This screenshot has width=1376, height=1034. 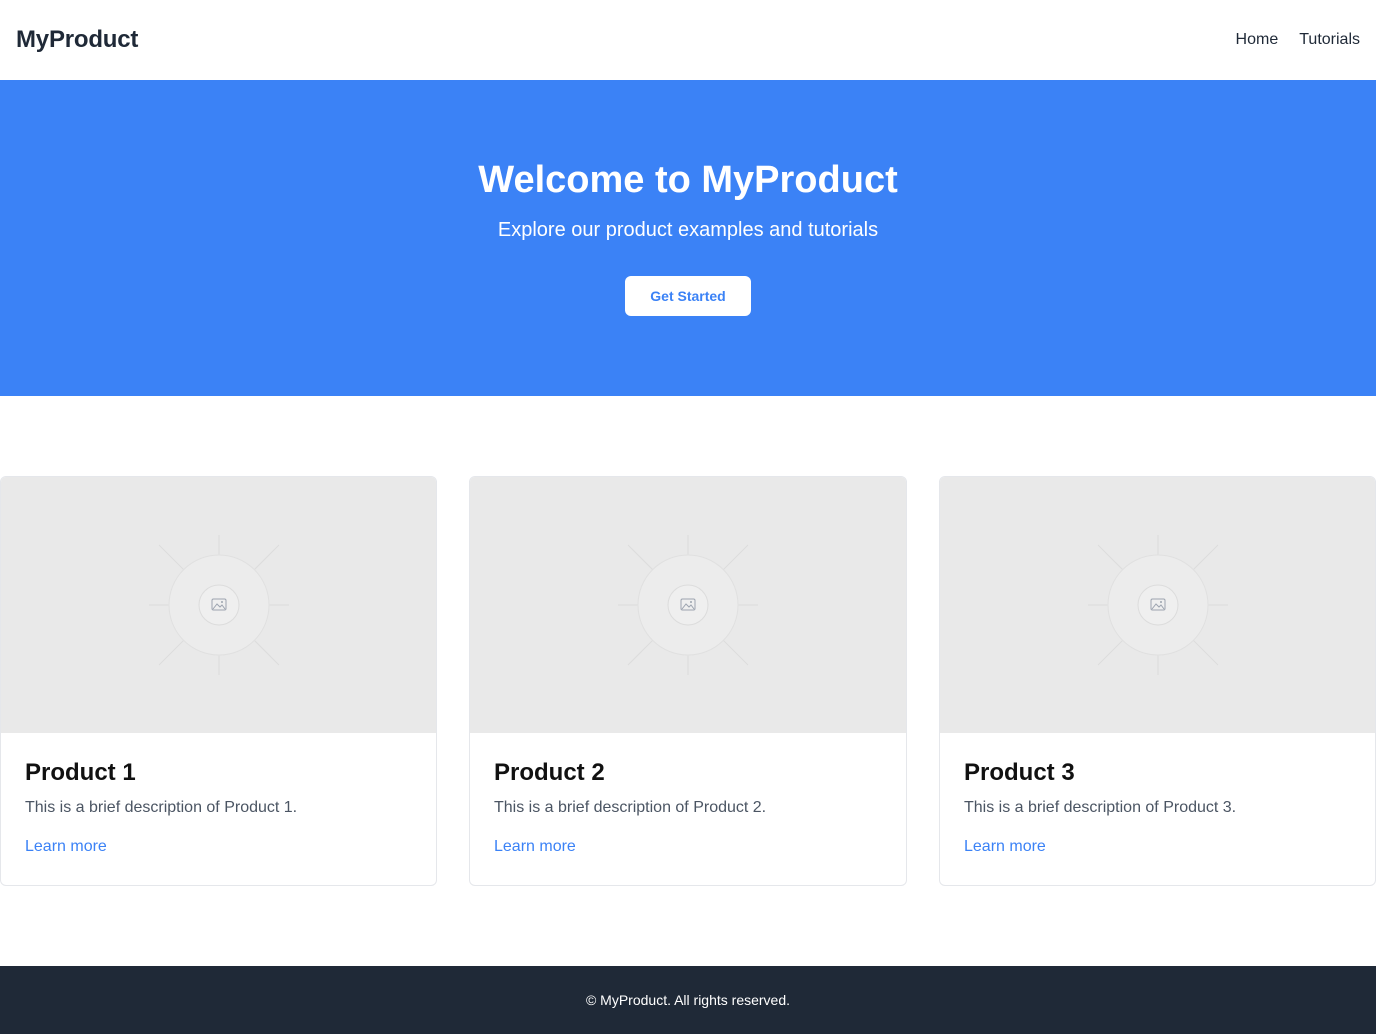 What do you see at coordinates (1257, 40) in the screenshot?
I see `nav-link-home: Home` at bounding box center [1257, 40].